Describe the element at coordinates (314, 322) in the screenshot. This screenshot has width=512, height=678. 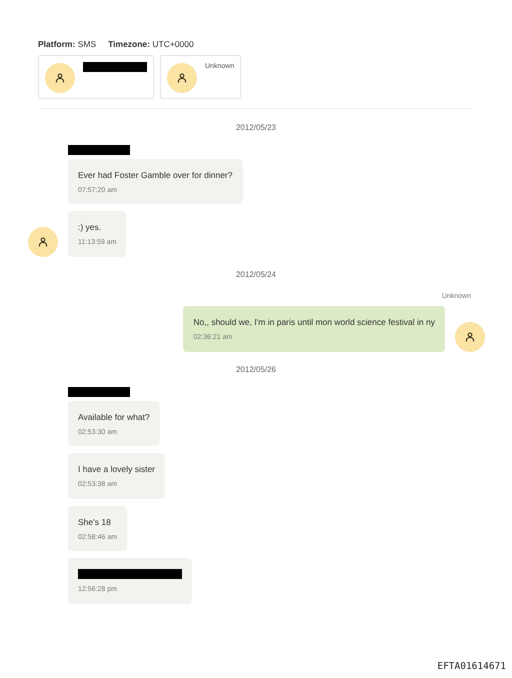
I see `message-text: No,, should we, I'm in paris until mon world science festival in ny` at that location.